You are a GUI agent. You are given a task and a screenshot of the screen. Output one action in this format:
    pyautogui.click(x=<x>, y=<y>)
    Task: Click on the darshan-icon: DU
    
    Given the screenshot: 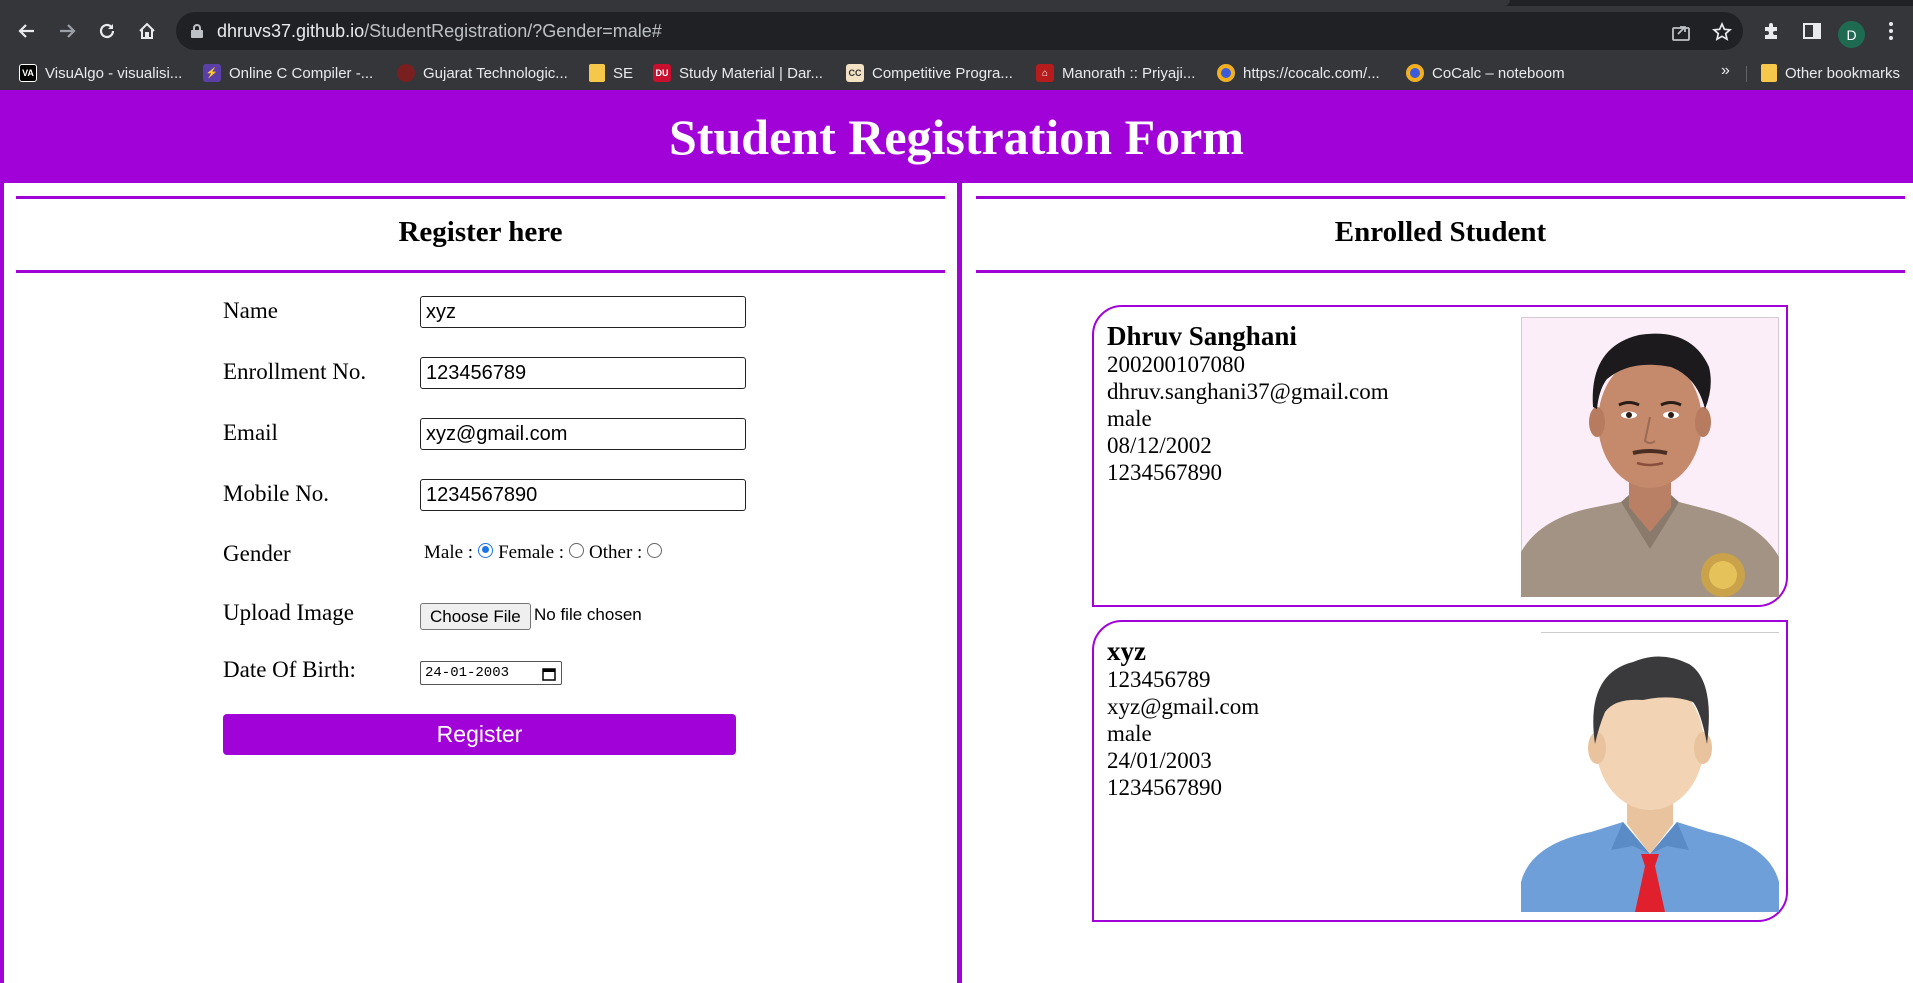 What is the action you would take?
    pyautogui.click(x=662, y=73)
    